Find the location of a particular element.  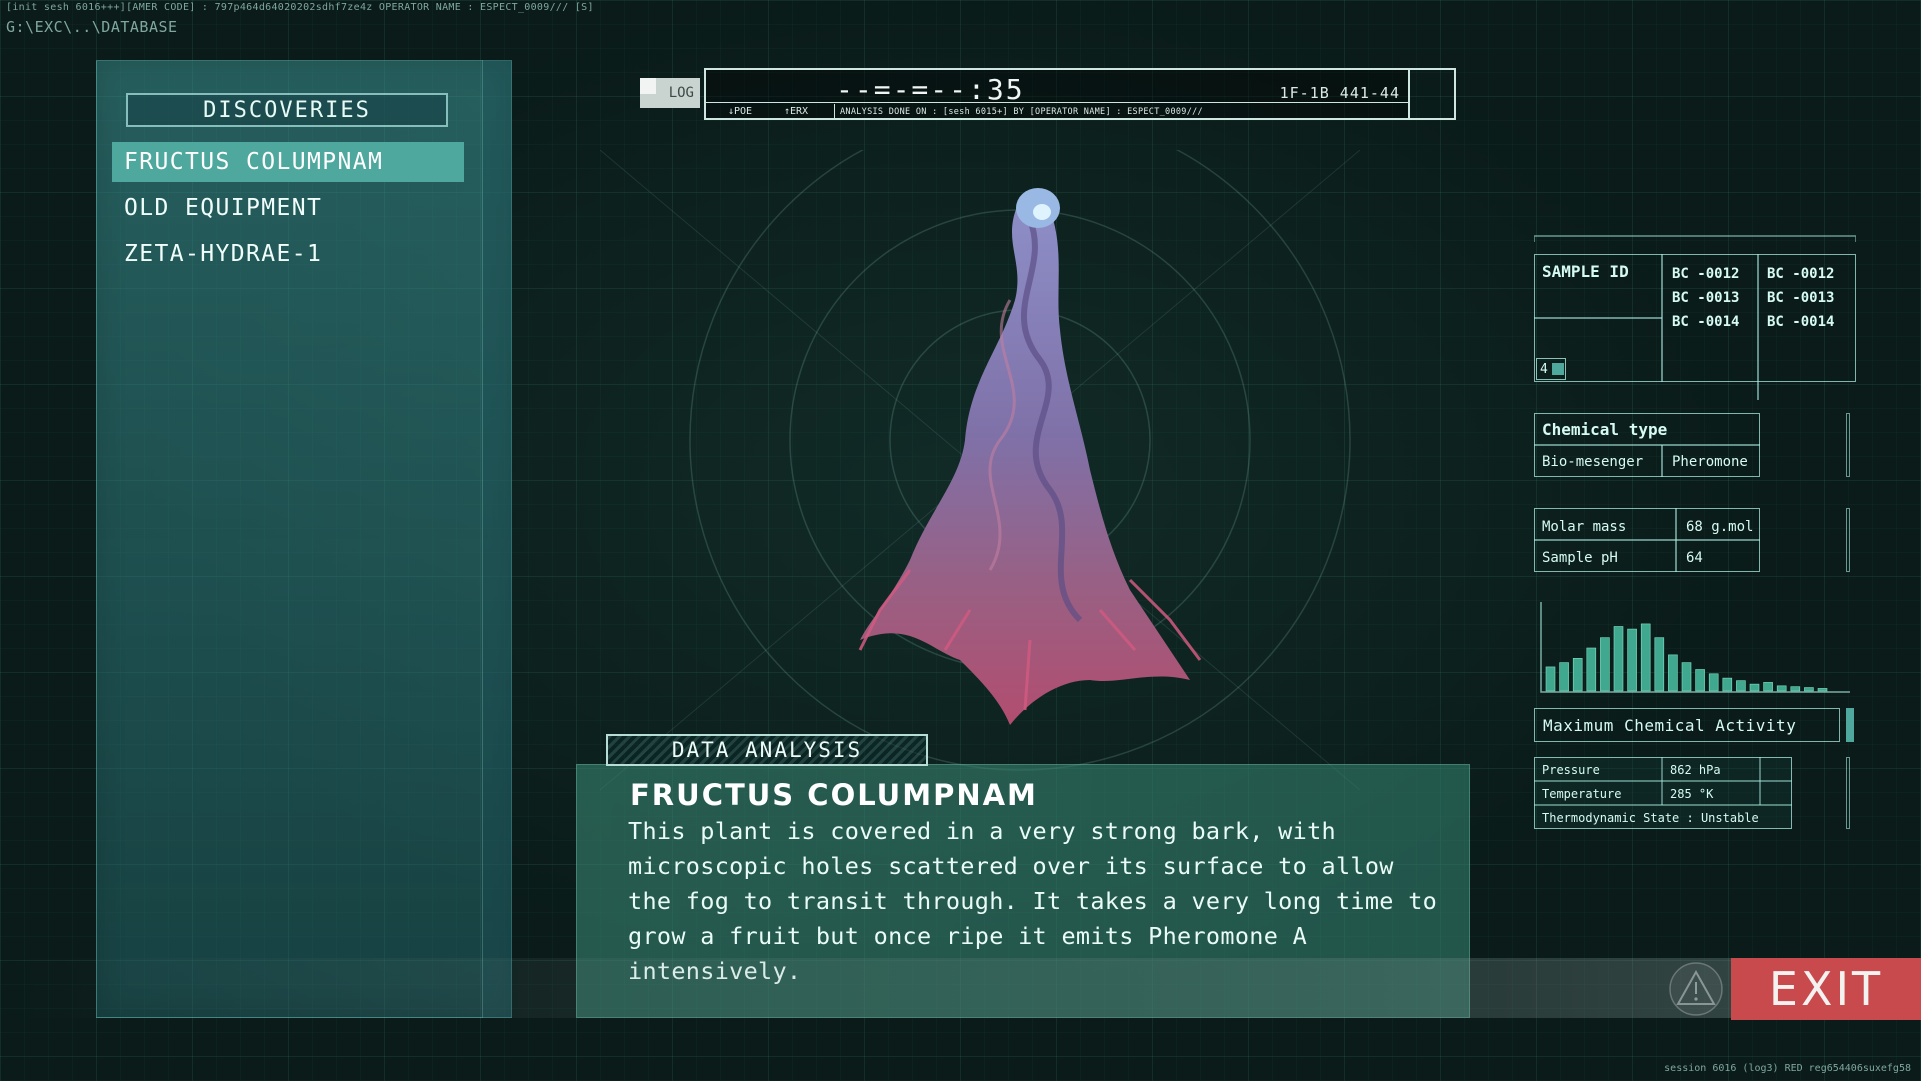

exit-button: EXIT is located at coordinates (1826, 989).